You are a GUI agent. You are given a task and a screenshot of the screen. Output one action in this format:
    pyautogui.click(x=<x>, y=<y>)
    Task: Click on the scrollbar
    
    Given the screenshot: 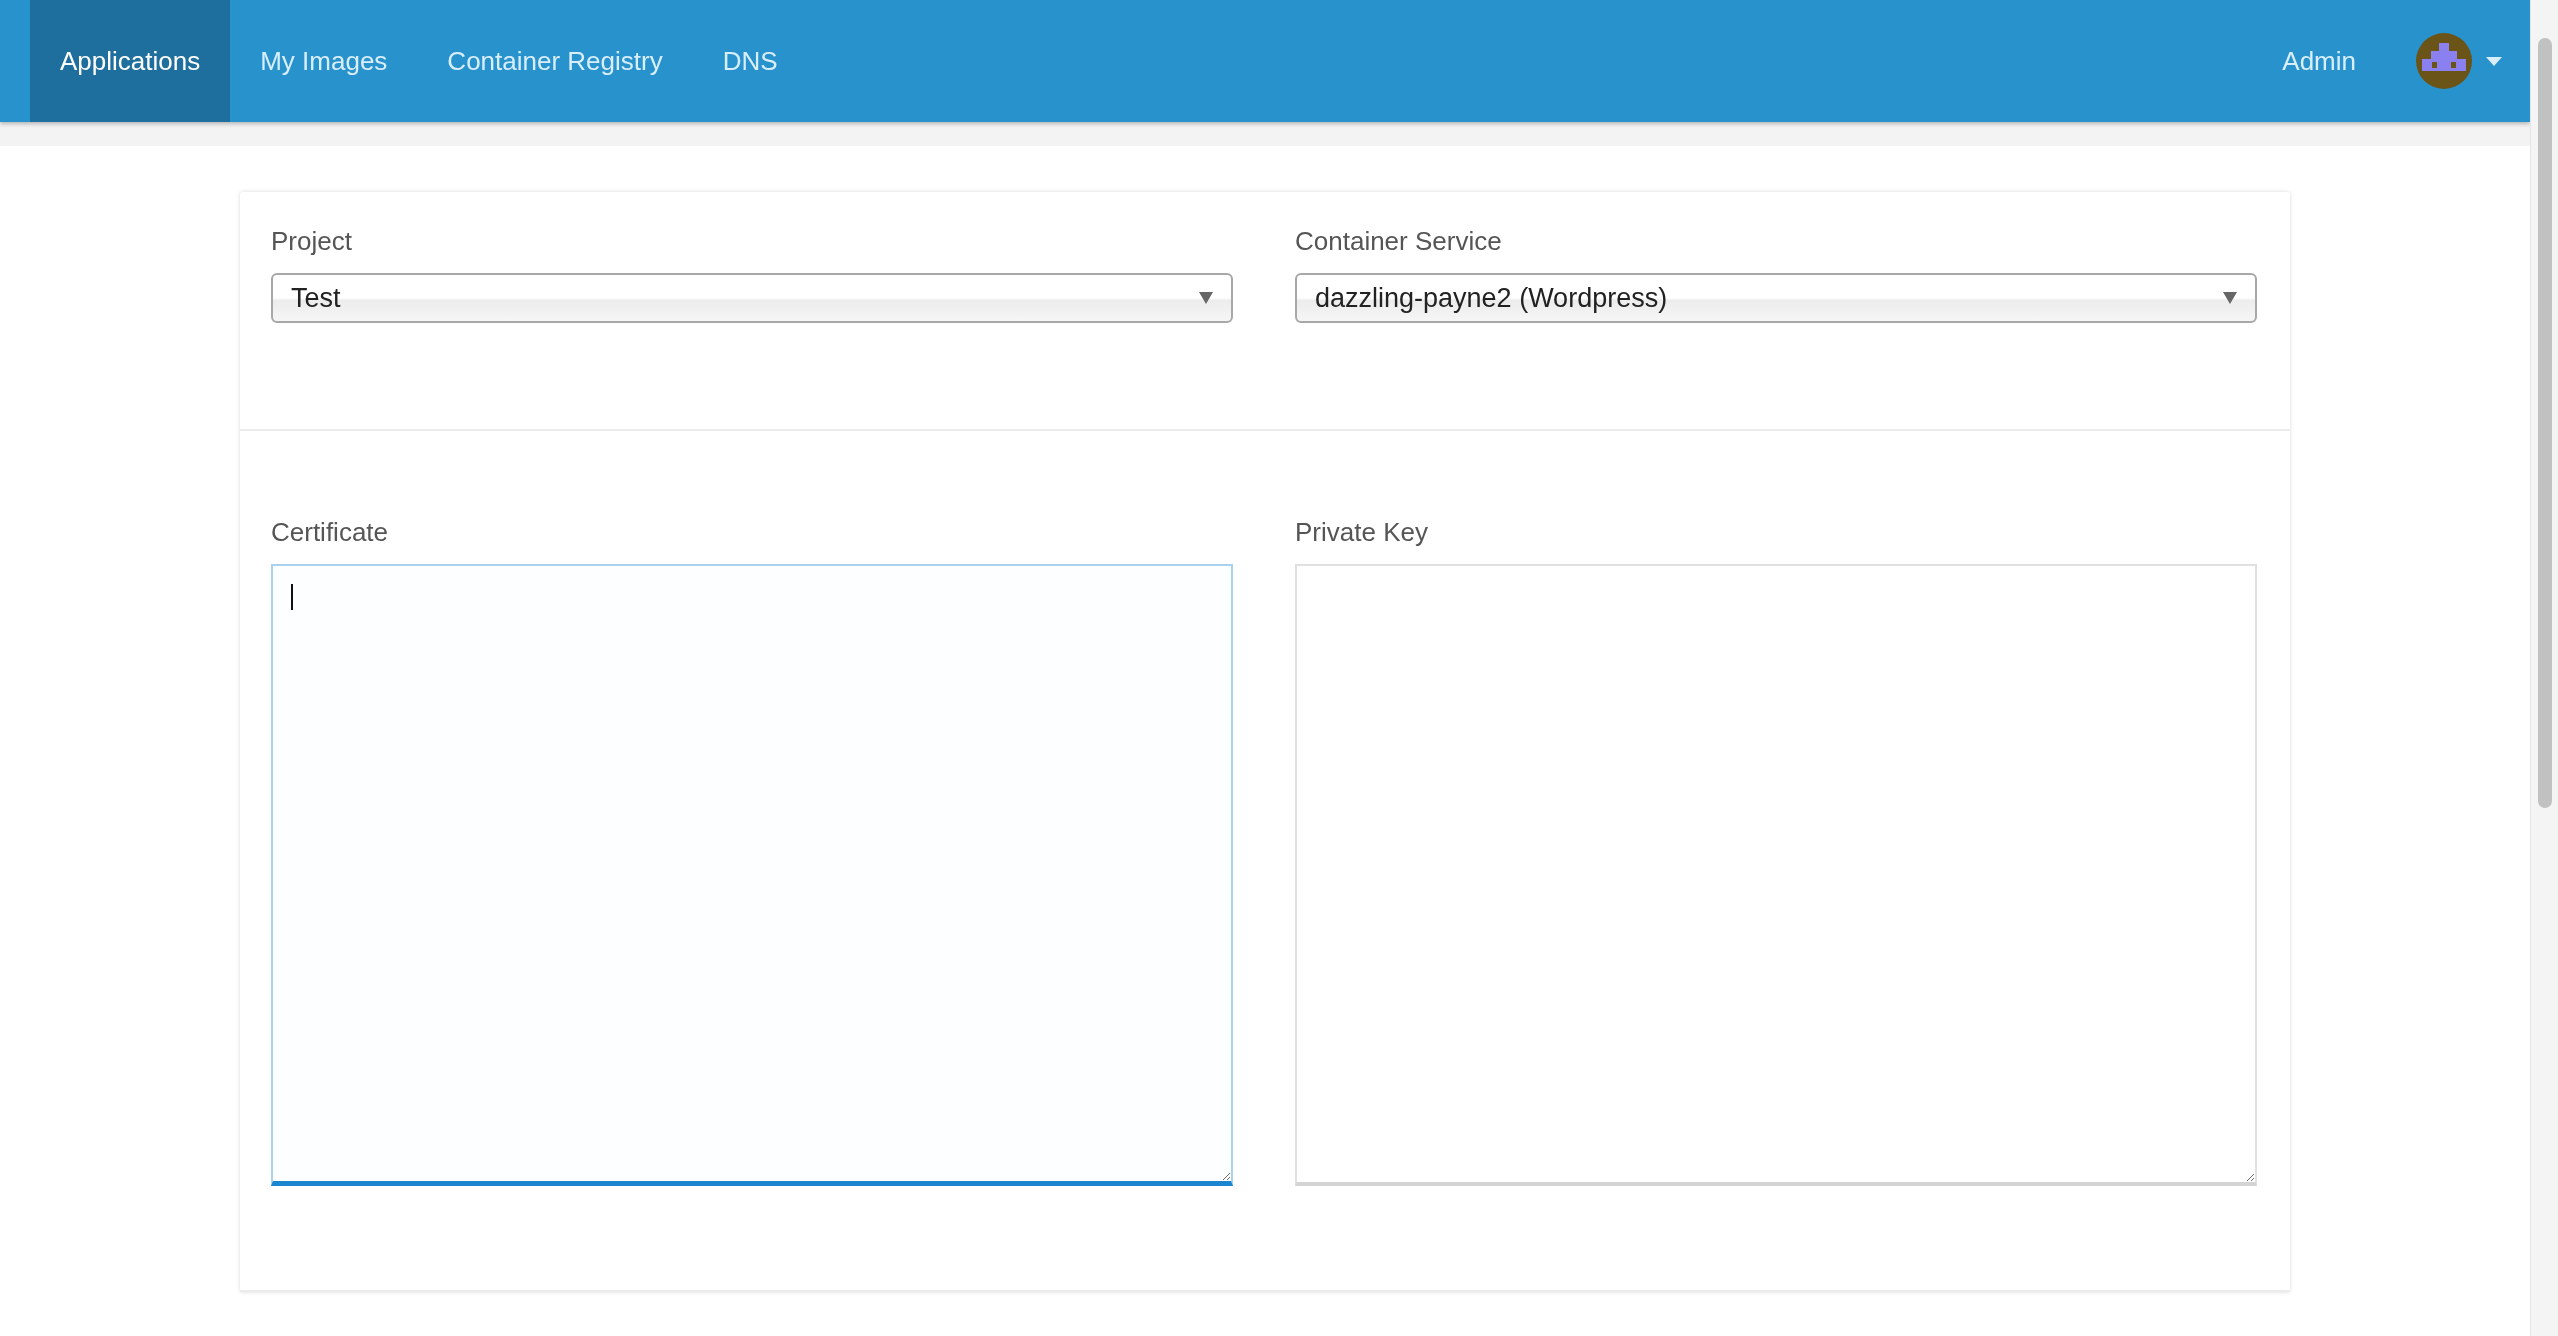 What is the action you would take?
    pyautogui.click(x=2544, y=668)
    